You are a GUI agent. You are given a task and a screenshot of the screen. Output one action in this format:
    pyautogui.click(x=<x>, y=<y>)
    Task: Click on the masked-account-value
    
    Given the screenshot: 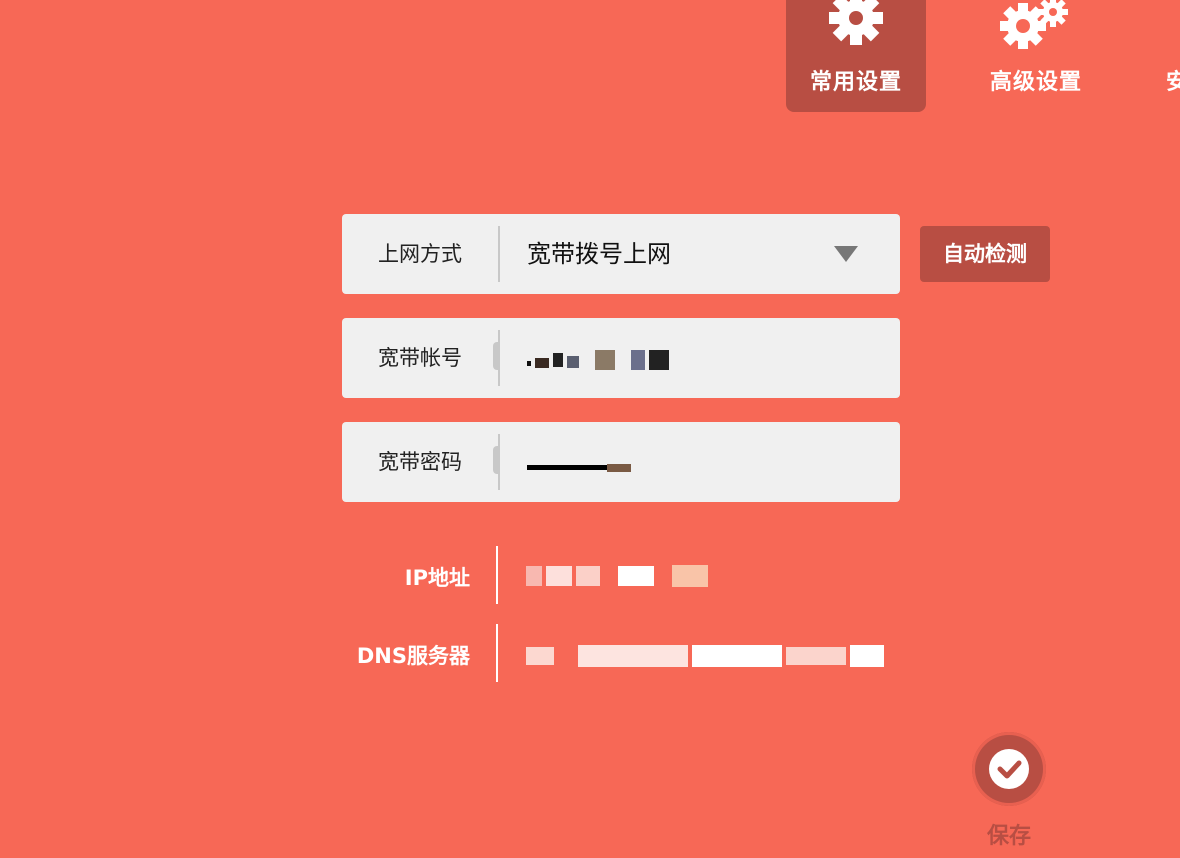 What is the action you would take?
    pyautogui.click(x=598, y=360)
    